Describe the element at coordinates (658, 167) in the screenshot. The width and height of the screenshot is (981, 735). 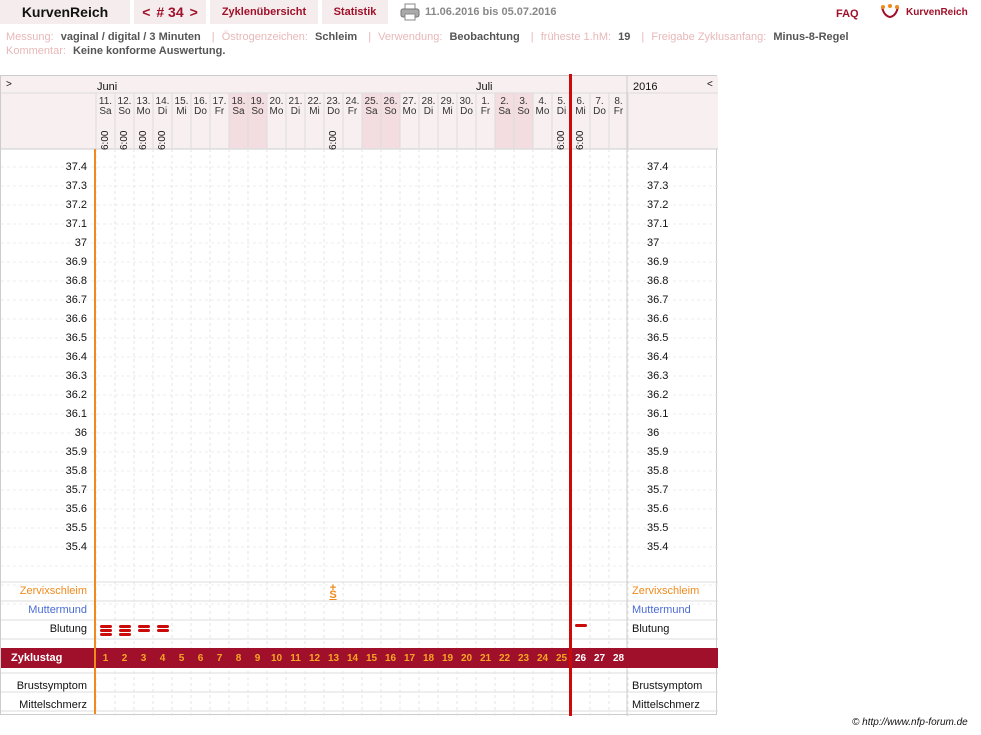
I see `temp-label-right: 37.4` at that location.